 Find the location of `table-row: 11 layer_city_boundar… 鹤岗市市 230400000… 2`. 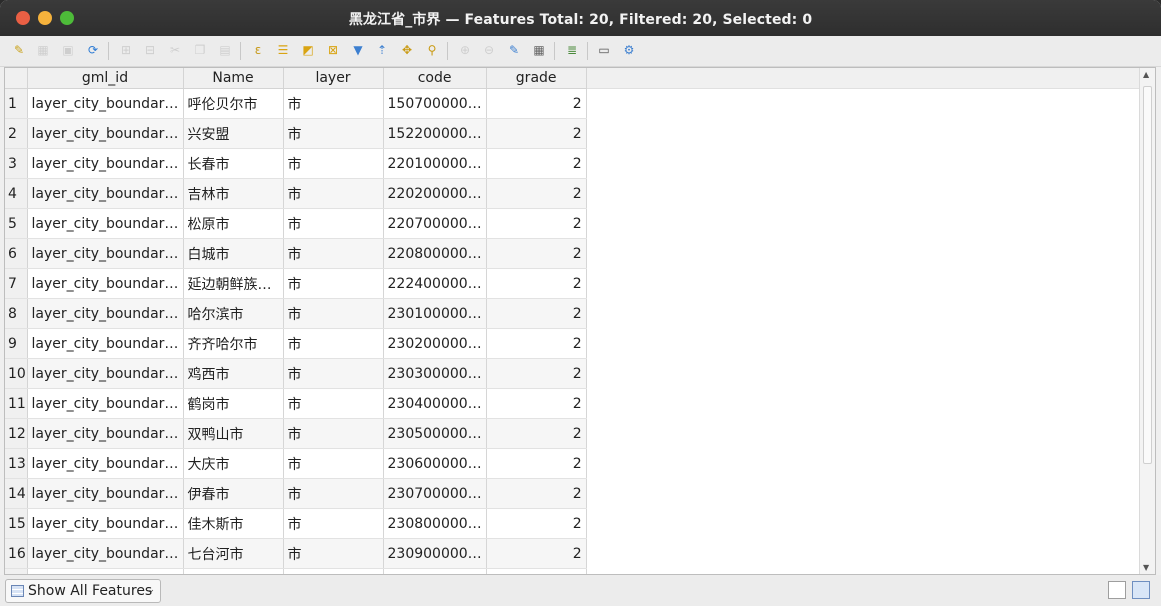

table-row: 11 layer_city_boundar… 鹤岗市市 230400000… 2 is located at coordinates (296, 403).